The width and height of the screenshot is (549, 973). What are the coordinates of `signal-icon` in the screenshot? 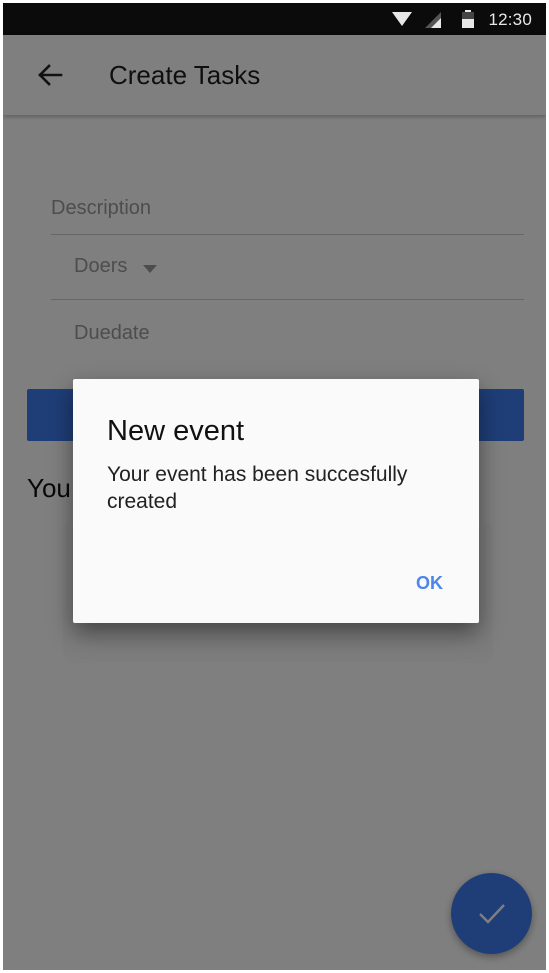 It's located at (433, 20).